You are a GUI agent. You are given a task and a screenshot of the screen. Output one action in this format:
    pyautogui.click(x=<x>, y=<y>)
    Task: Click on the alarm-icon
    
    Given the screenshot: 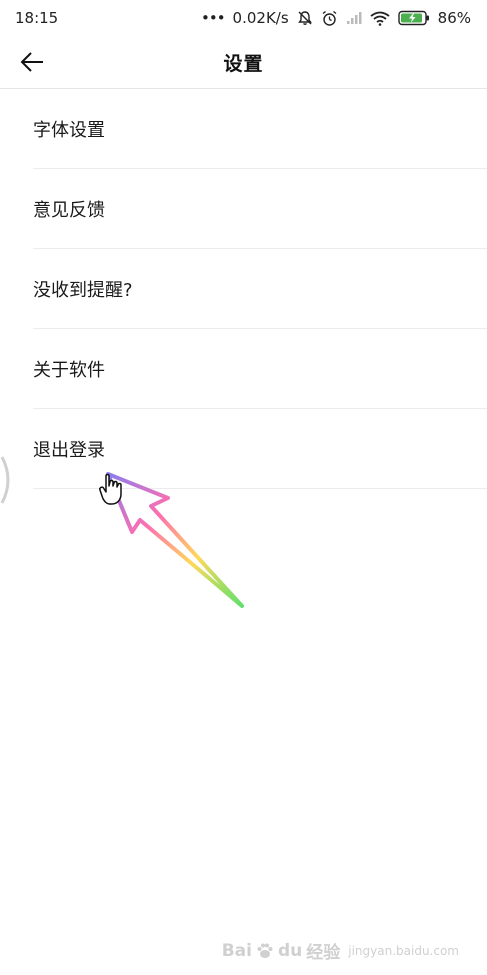 What is the action you would take?
    pyautogui.click(x=329, y=18)
    